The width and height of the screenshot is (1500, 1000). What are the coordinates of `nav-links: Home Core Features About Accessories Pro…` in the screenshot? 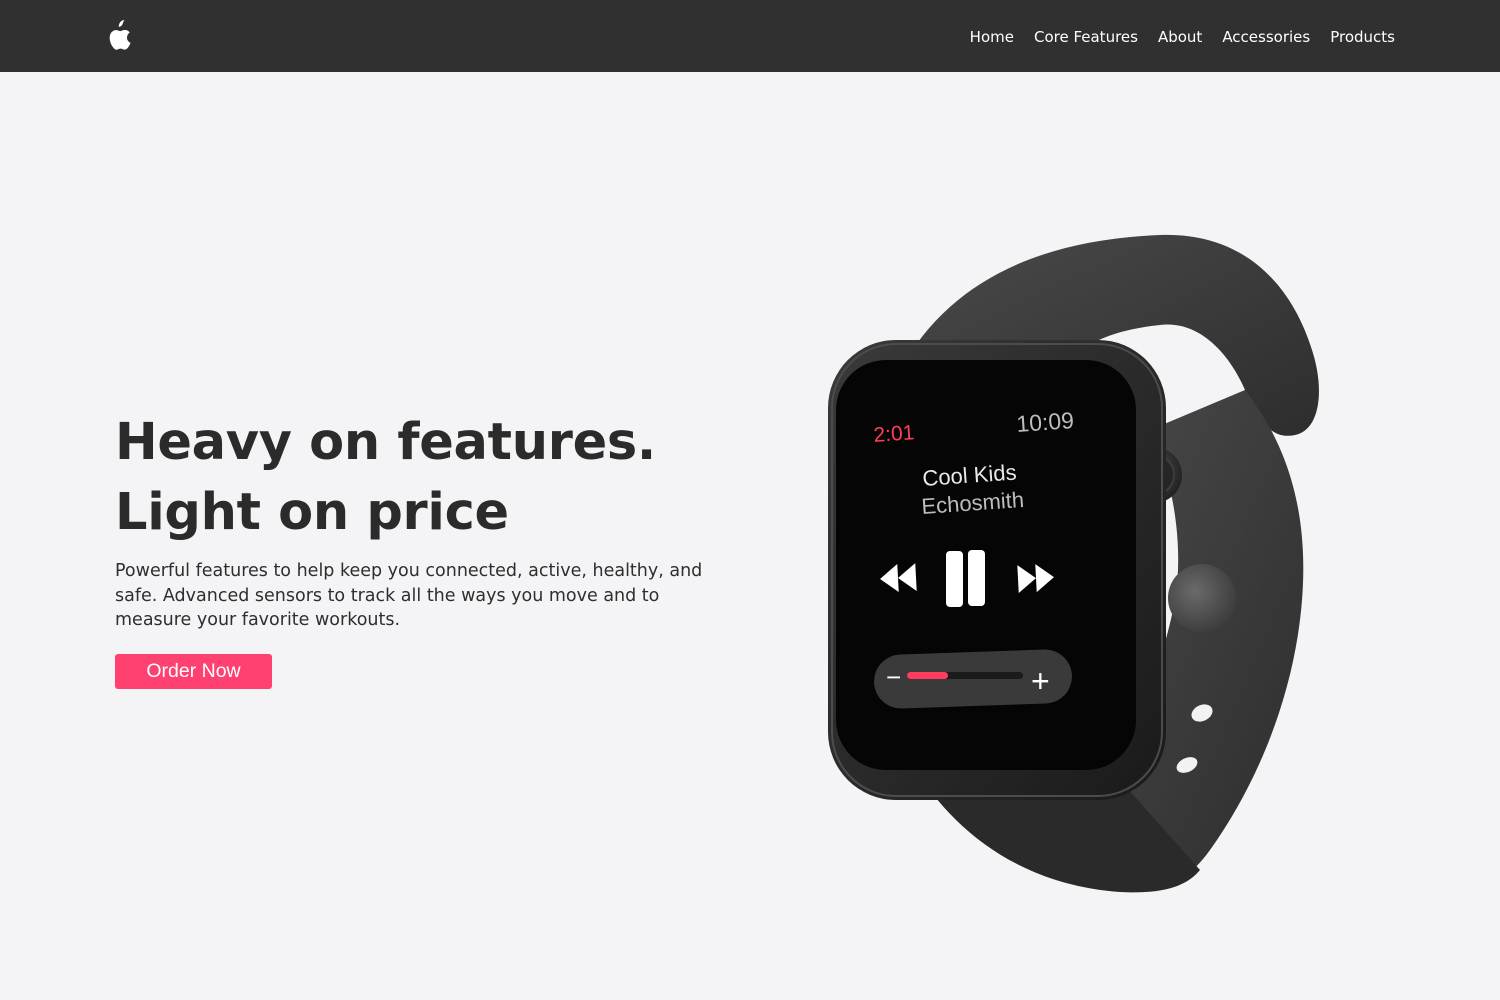 It's located at (1172, 36).